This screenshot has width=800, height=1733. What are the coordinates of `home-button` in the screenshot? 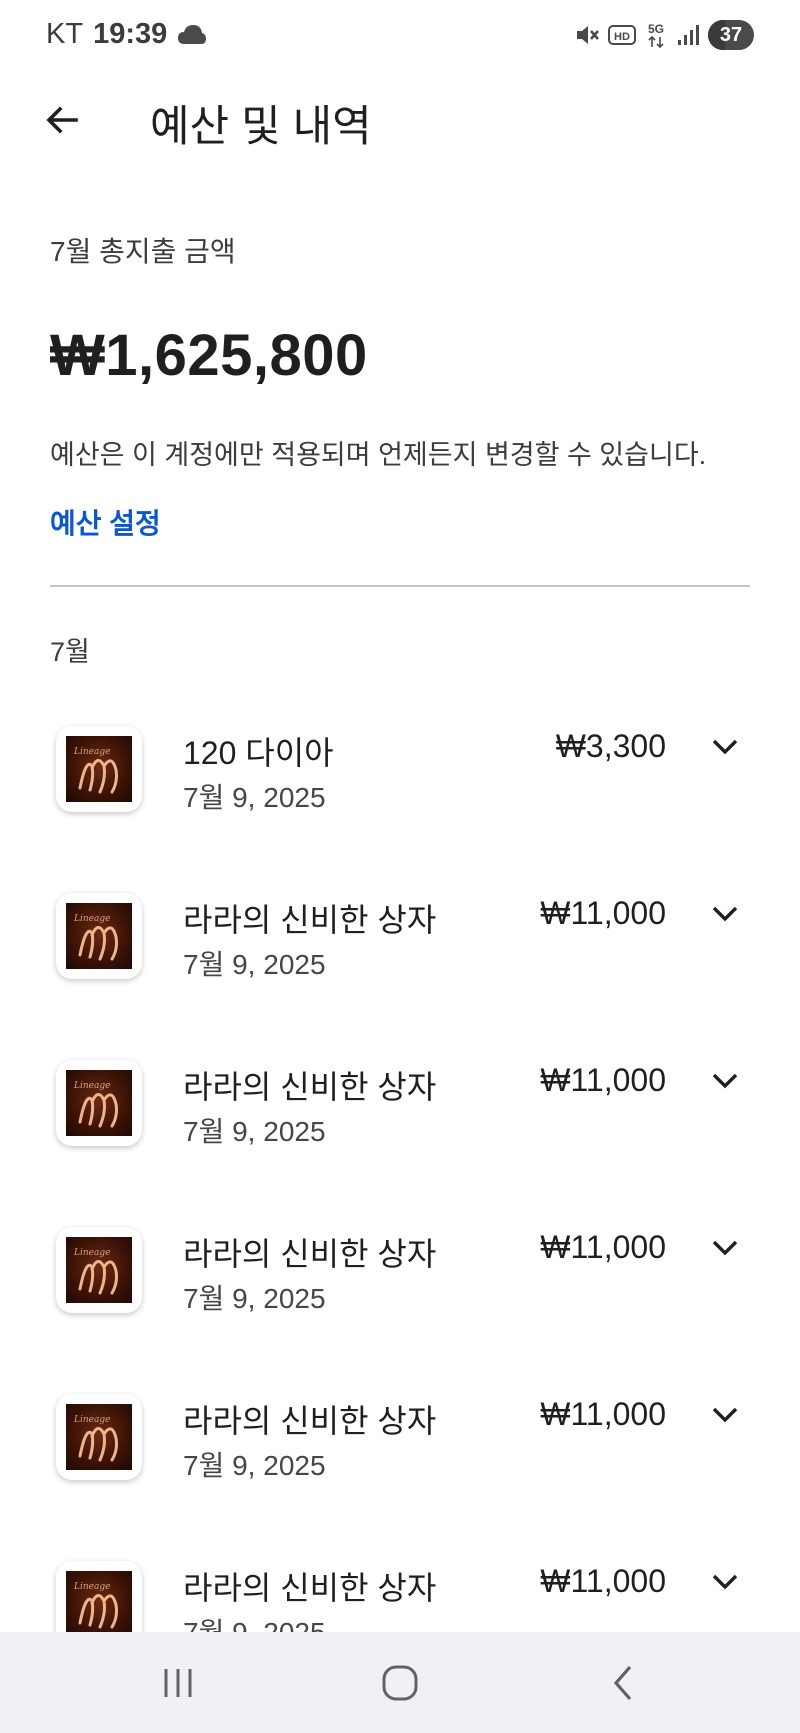 It's located at (400, 1683).